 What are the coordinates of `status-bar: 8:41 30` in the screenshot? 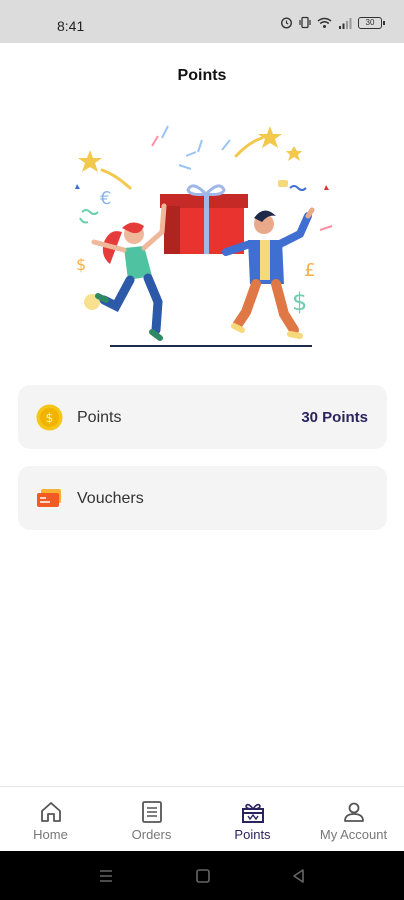 It's located at (202, 21).